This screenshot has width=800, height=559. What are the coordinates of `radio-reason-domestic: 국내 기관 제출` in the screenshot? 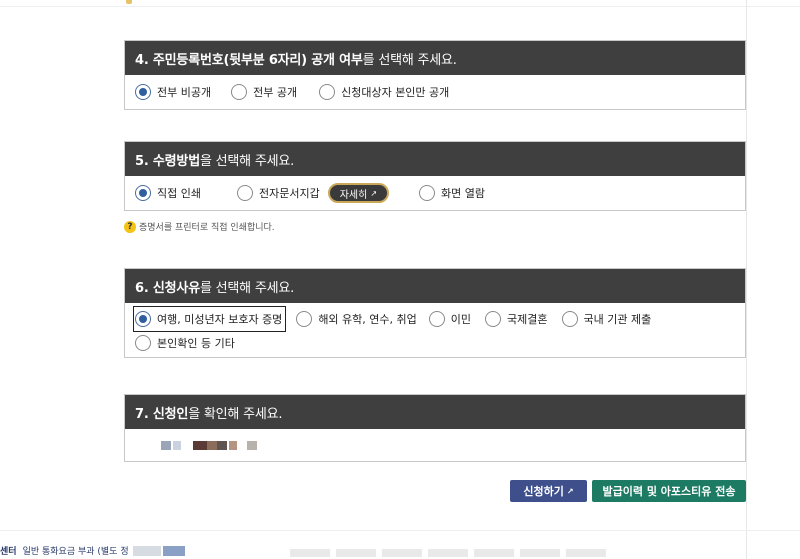 It's located at (606, 319).